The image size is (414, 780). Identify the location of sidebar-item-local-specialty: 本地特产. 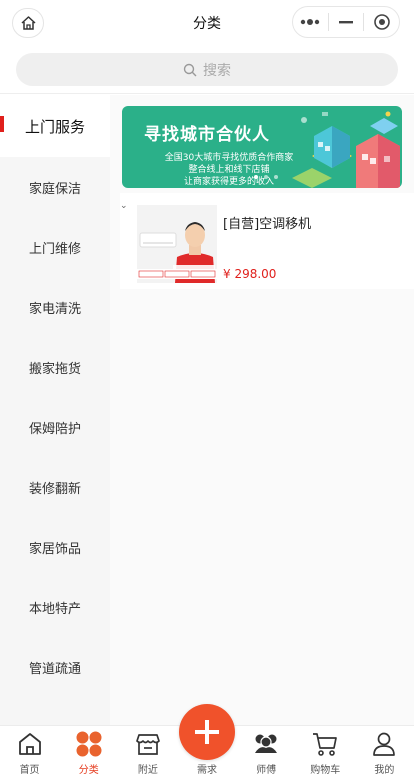
(55, 607).